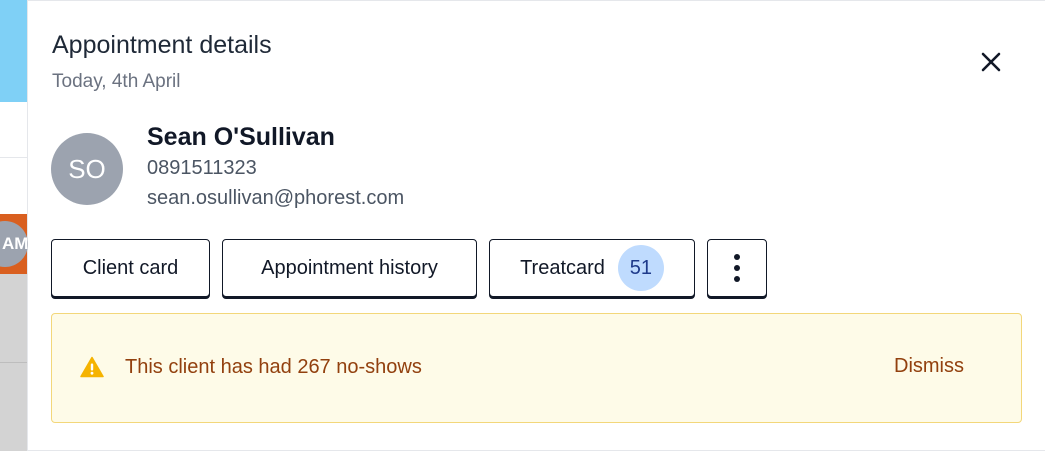  I want to click on client-avatar: SO, so click(87, 169).